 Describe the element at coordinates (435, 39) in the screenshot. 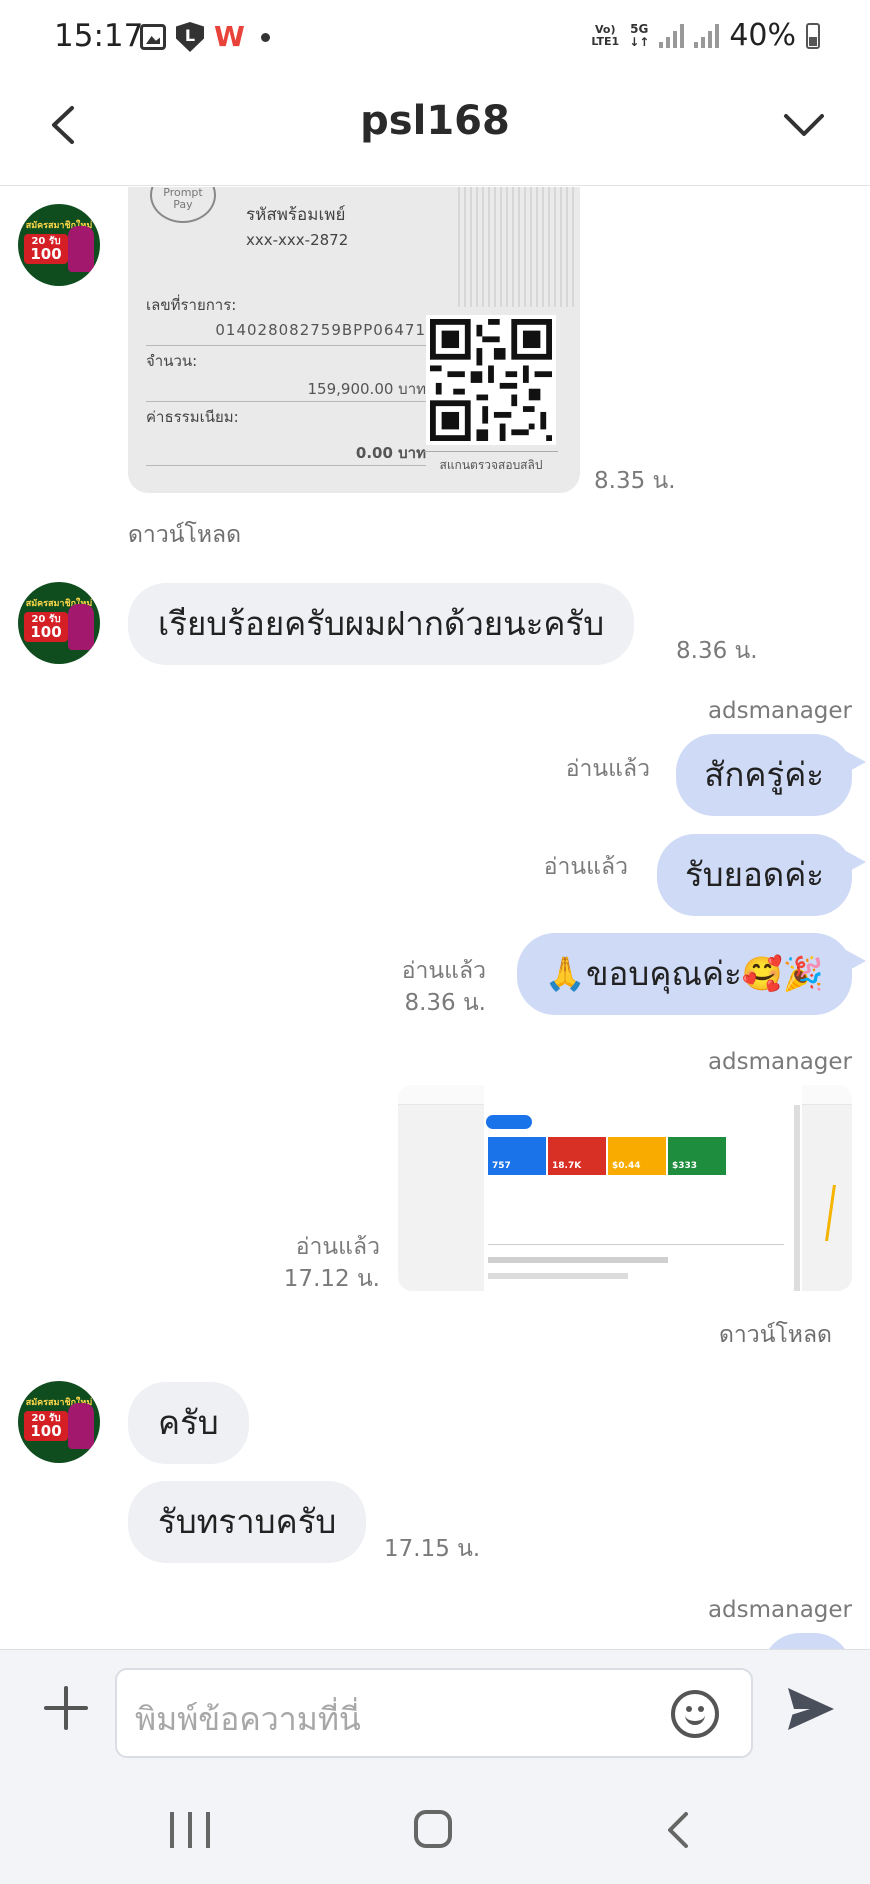

I see `status-bar: 15:17 L W Vo) LTE1 5G ↓↑ 40%` at that location.